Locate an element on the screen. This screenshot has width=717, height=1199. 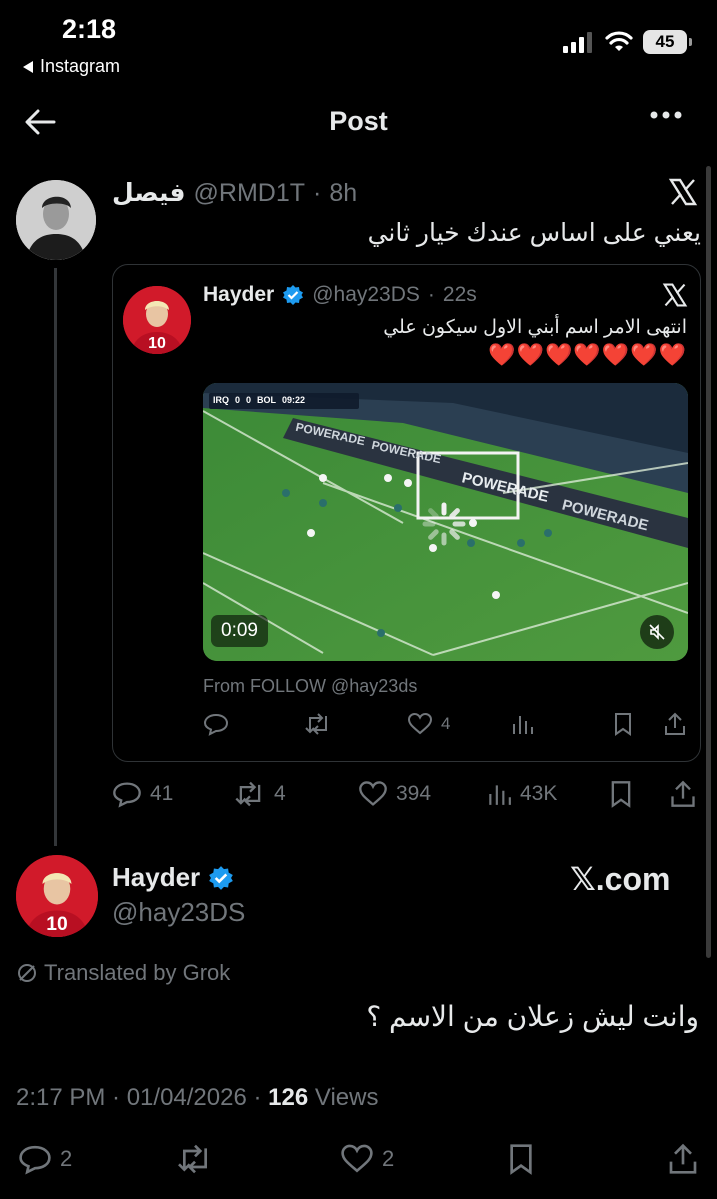
back-triangle-icon is located at coordinates (28, 66).